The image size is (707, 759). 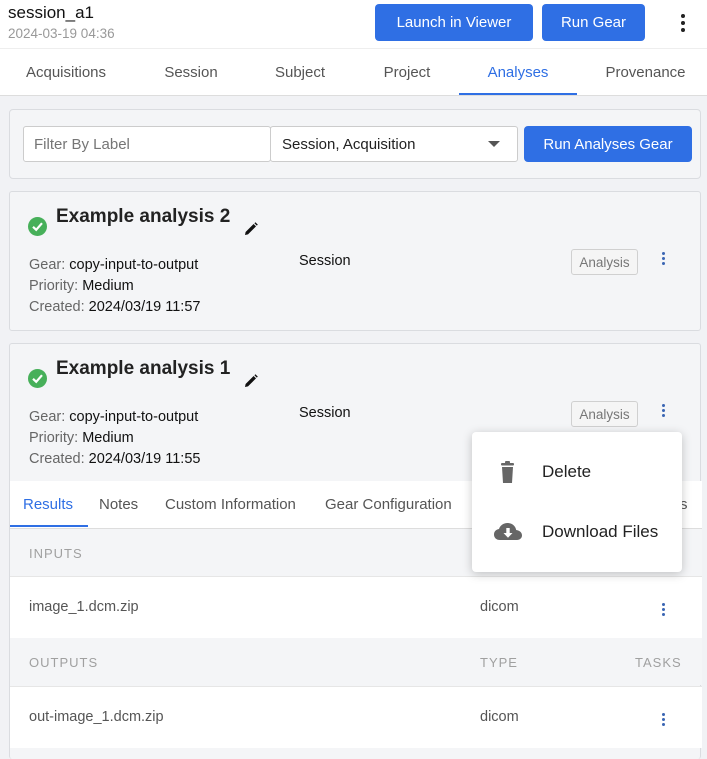 What do you see at coordinates (51, 12) in the screenshot?
I see `session-title: session_a1` at bounding box center [51, 12].